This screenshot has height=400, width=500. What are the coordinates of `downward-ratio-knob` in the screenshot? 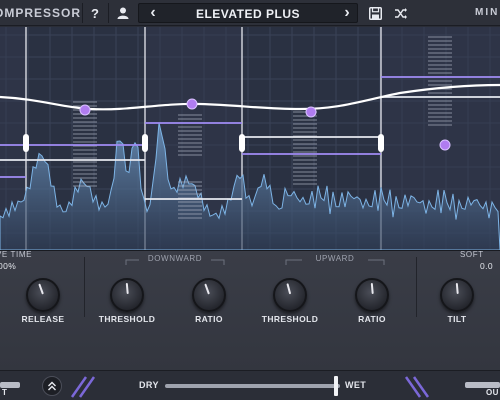 It's located at (209, 295).